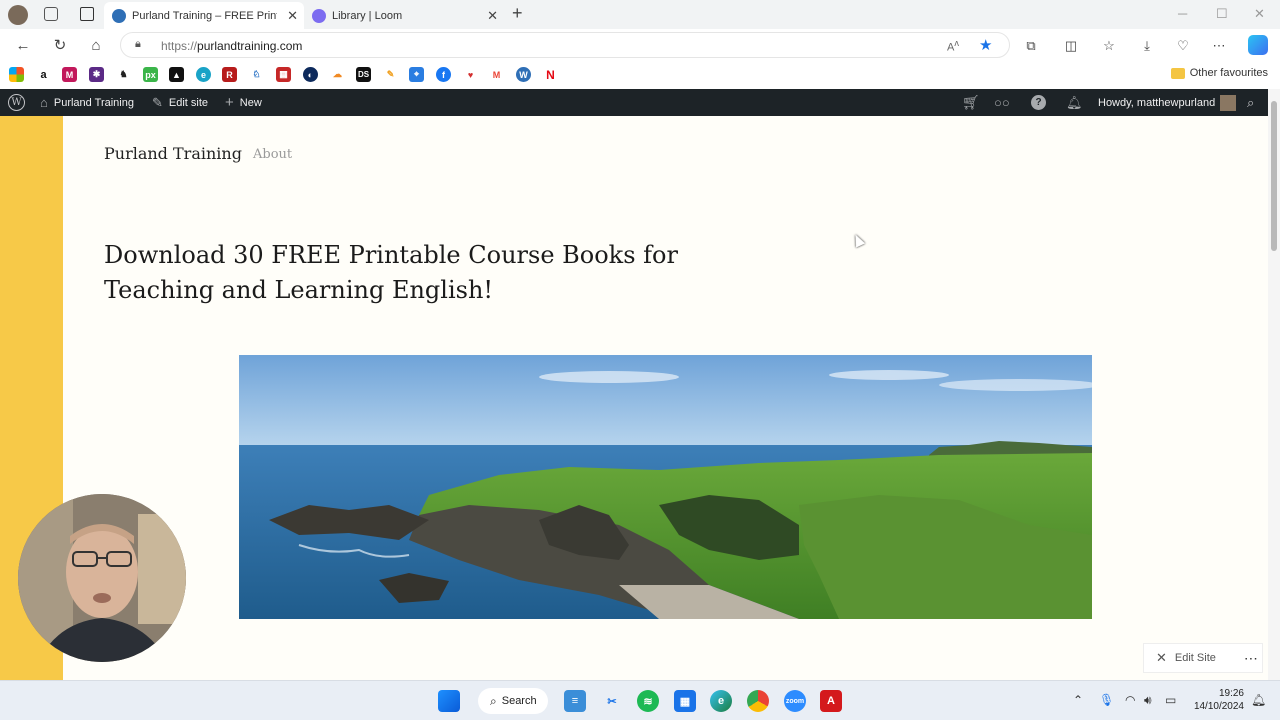 The width and height of the screenshot is (1280, 720). Describe the element at coordinates (971, 102) in the screenshot. I see `cart-icon: 🛒︎` at that location.